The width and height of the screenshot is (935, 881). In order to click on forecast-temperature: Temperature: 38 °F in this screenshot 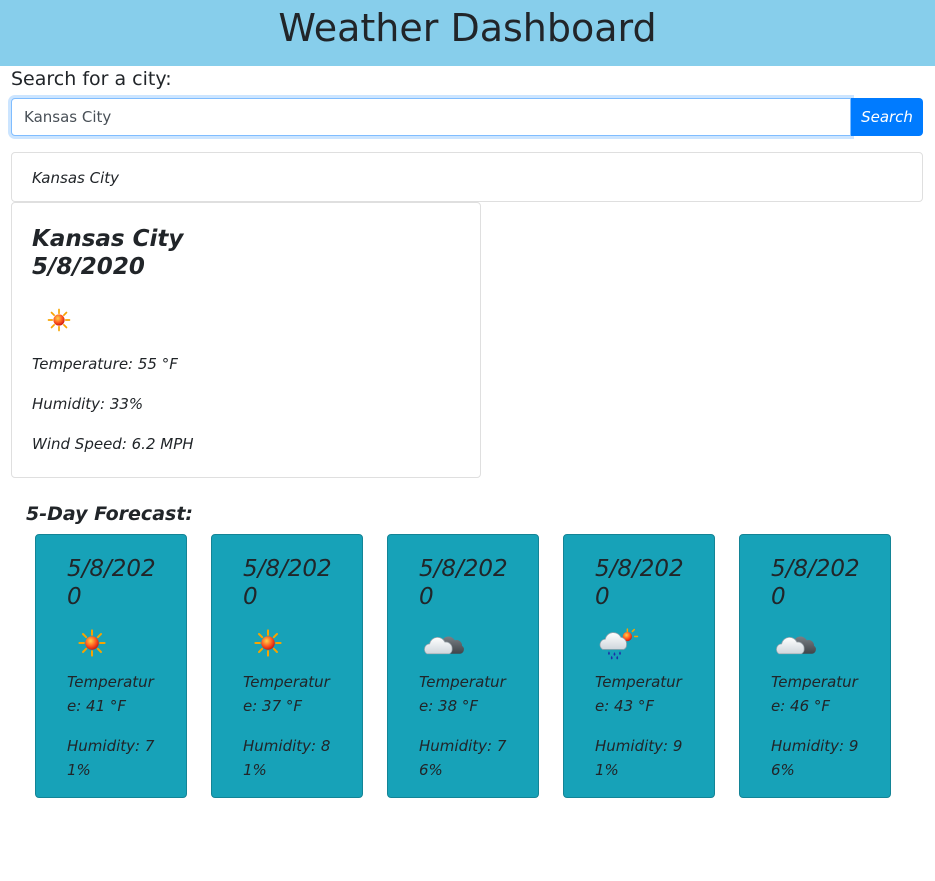, I will do `click(462, 694)`.